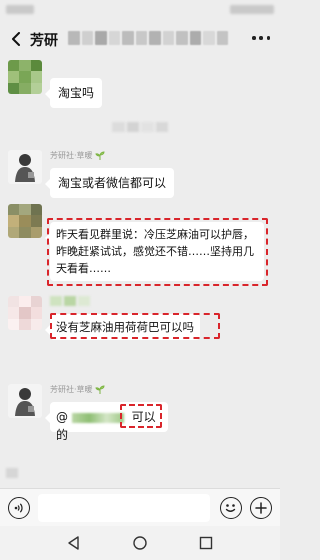  I want to click on message-input, so click(124, 508).